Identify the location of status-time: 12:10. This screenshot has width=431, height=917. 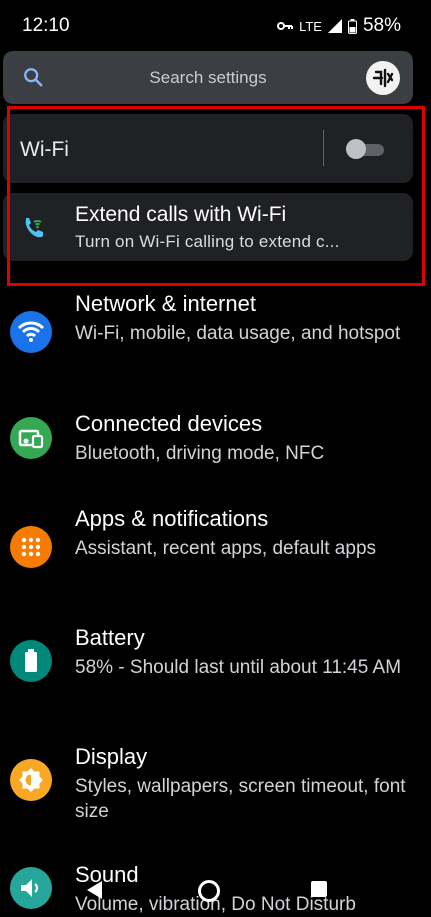
(46, 25).